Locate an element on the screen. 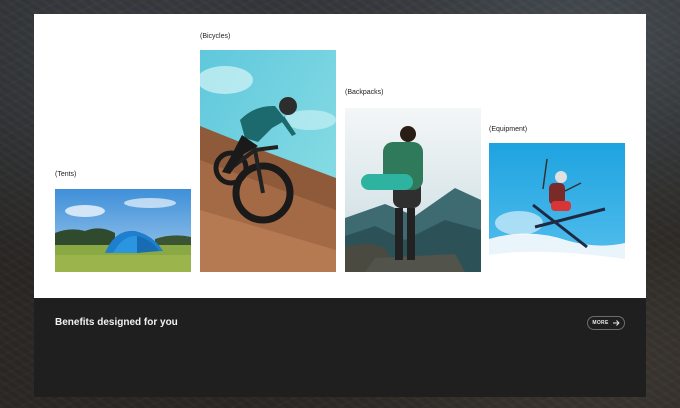 This screenshot has height=408, width=680. category-label-backpacks: (Backpacks) is located at coordinates (364, 92).